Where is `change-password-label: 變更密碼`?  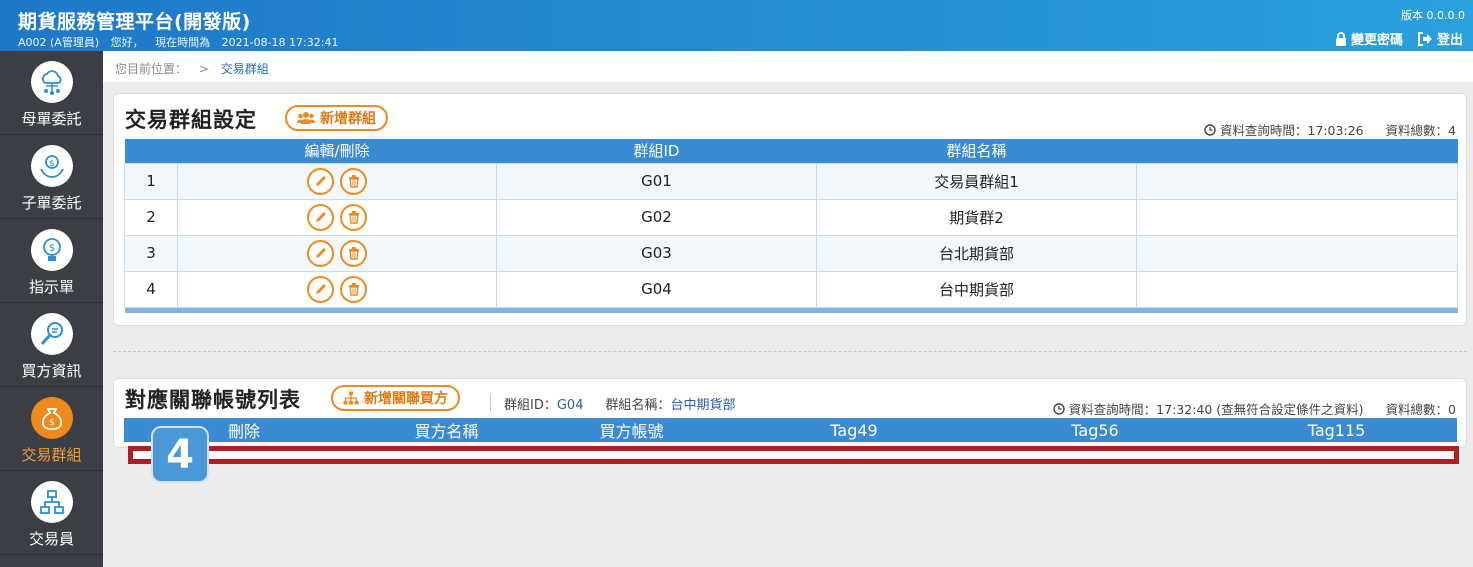
change-password-label: 變更密碼 is located at coordinates (1376, 40).